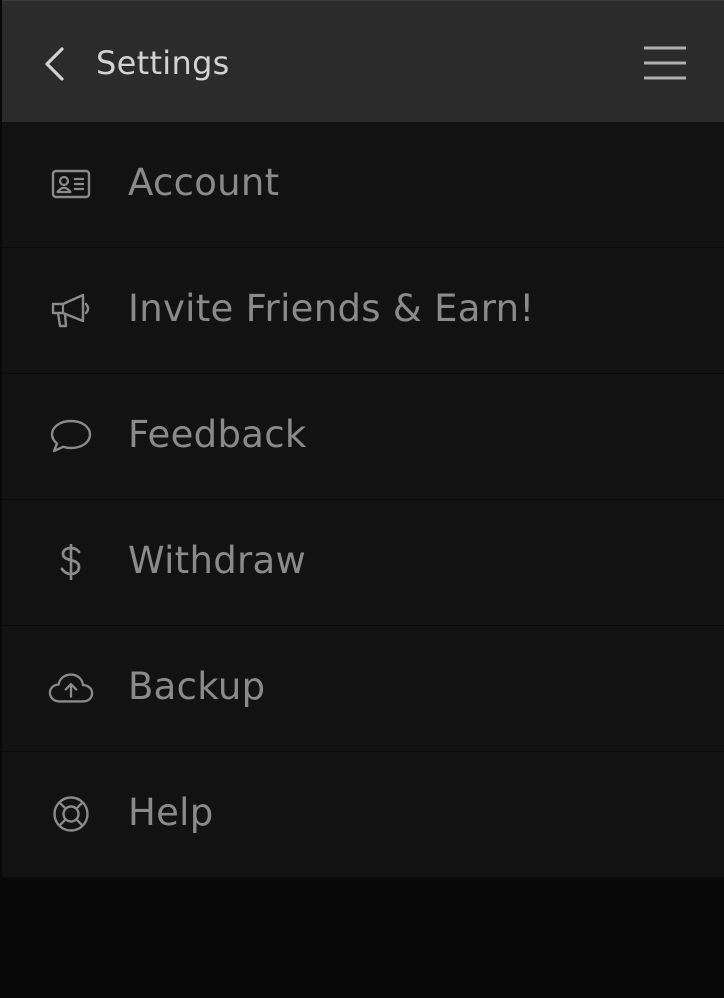  What do you see at coordinates (71, 436) in the screenshot?
I see `speech-bubble-icon` at bounding box center [71, 436].